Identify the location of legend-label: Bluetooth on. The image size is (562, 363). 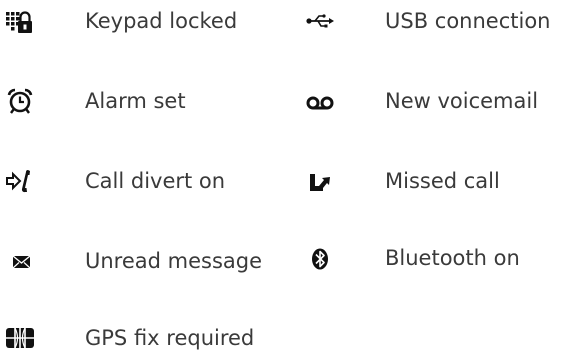
(452, 258).